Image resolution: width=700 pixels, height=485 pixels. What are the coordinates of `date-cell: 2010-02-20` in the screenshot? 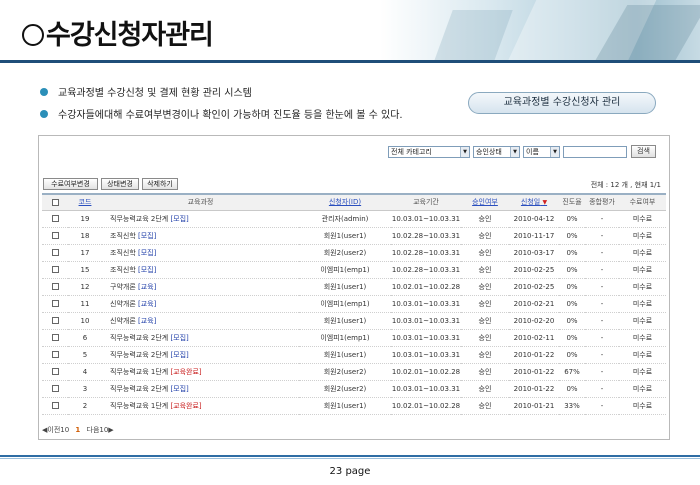 It's located at (534, 321).